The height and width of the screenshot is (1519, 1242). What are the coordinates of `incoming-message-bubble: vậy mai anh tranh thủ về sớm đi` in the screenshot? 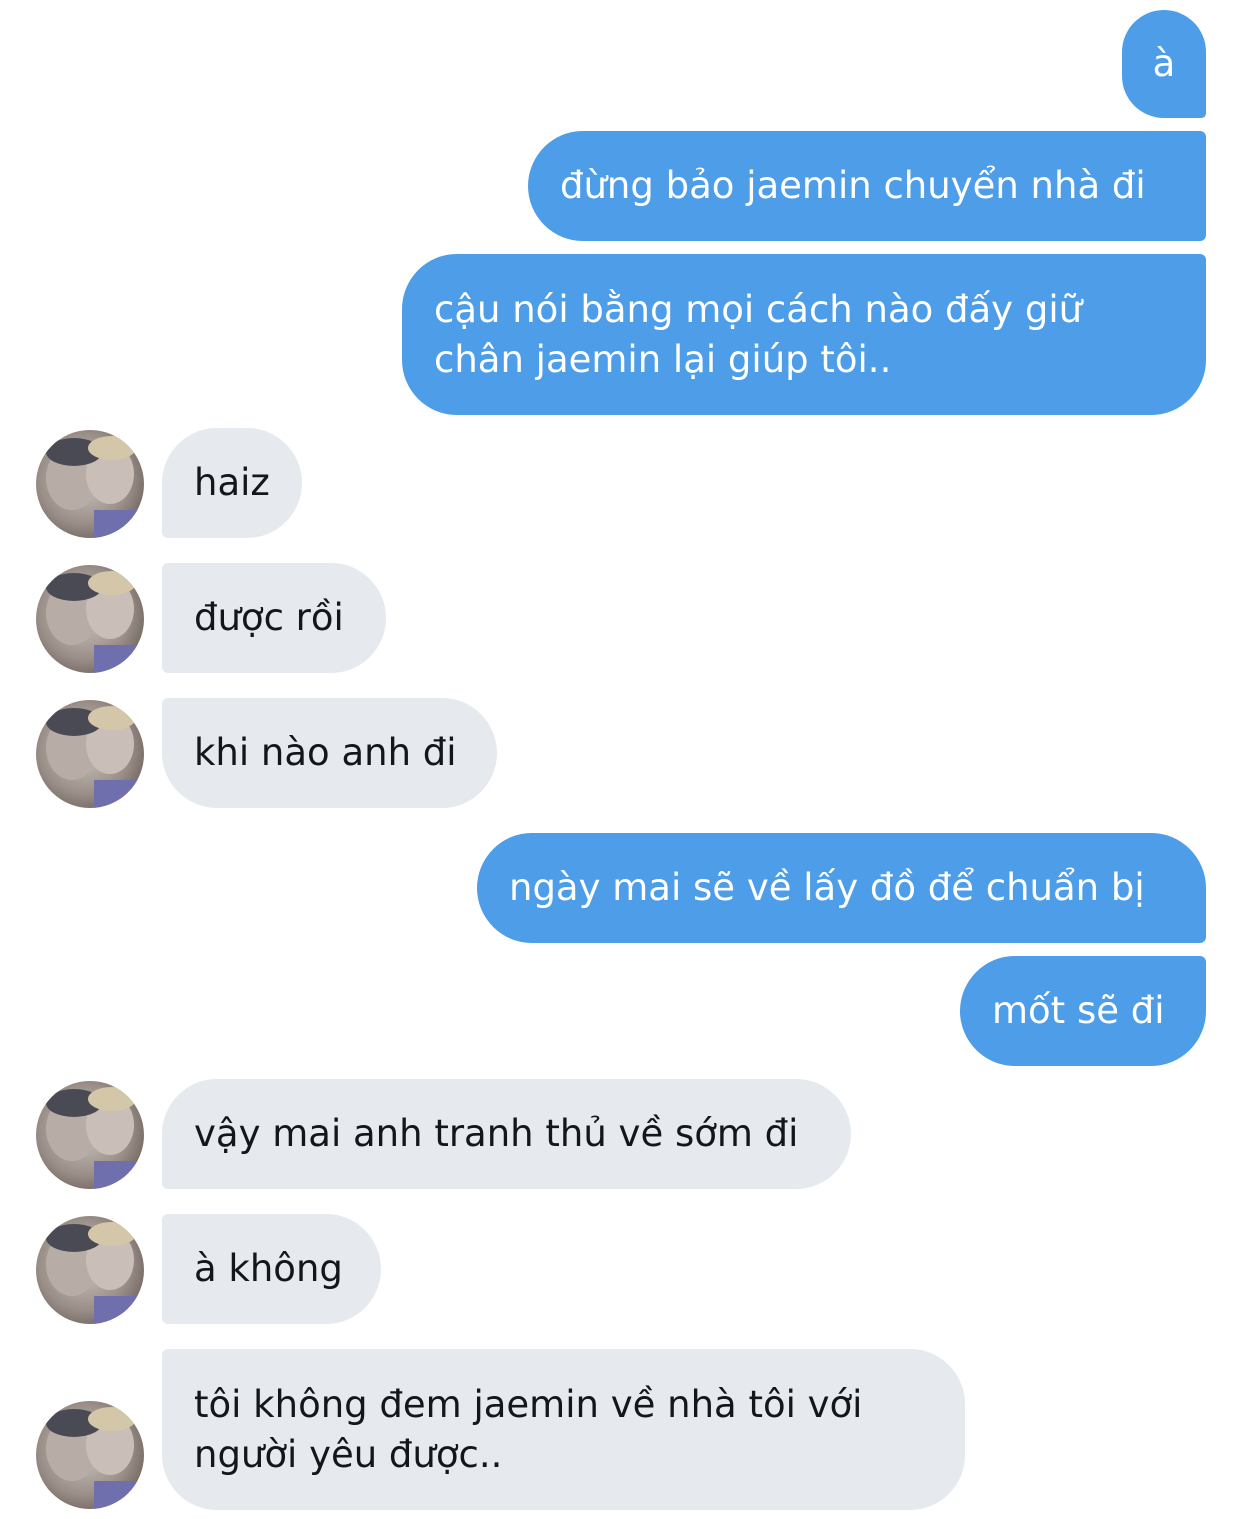 It's located at (506, 1134).